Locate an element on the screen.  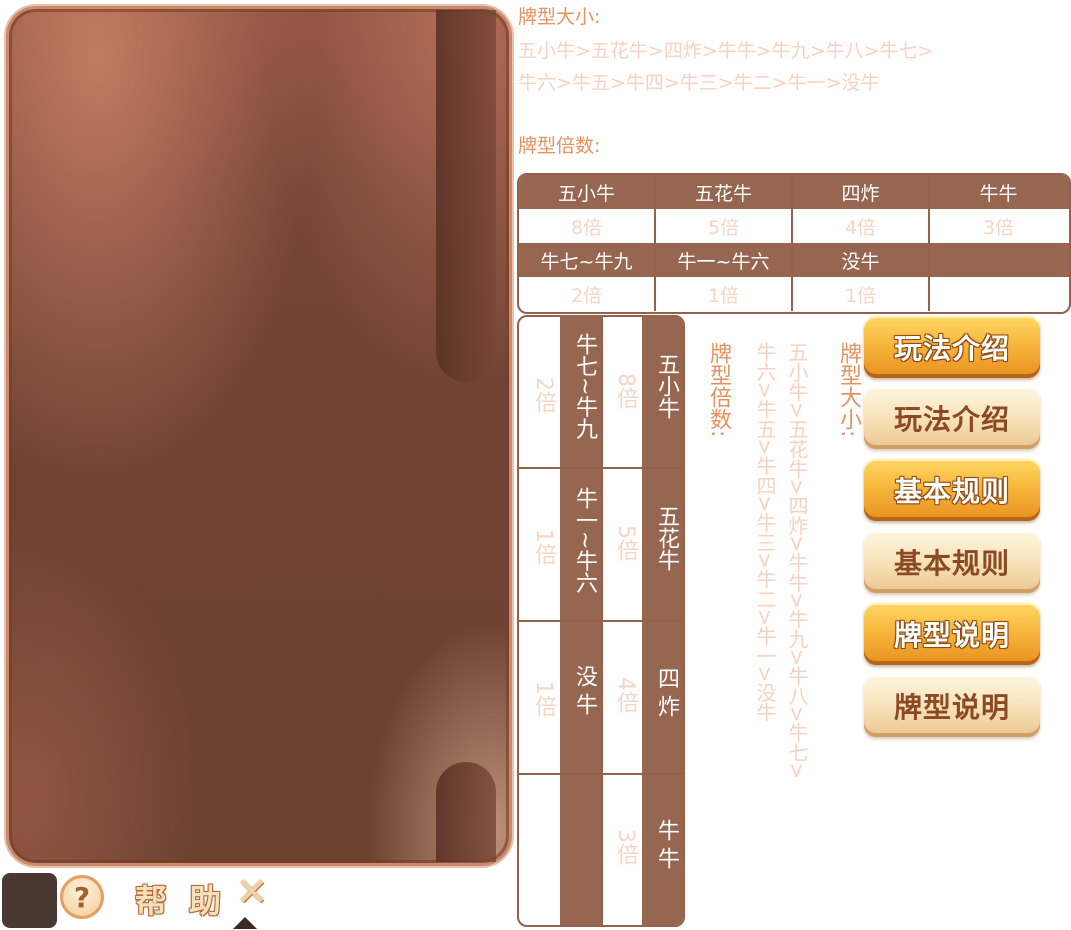
vertical-divider is located at coordinates (602, 621).